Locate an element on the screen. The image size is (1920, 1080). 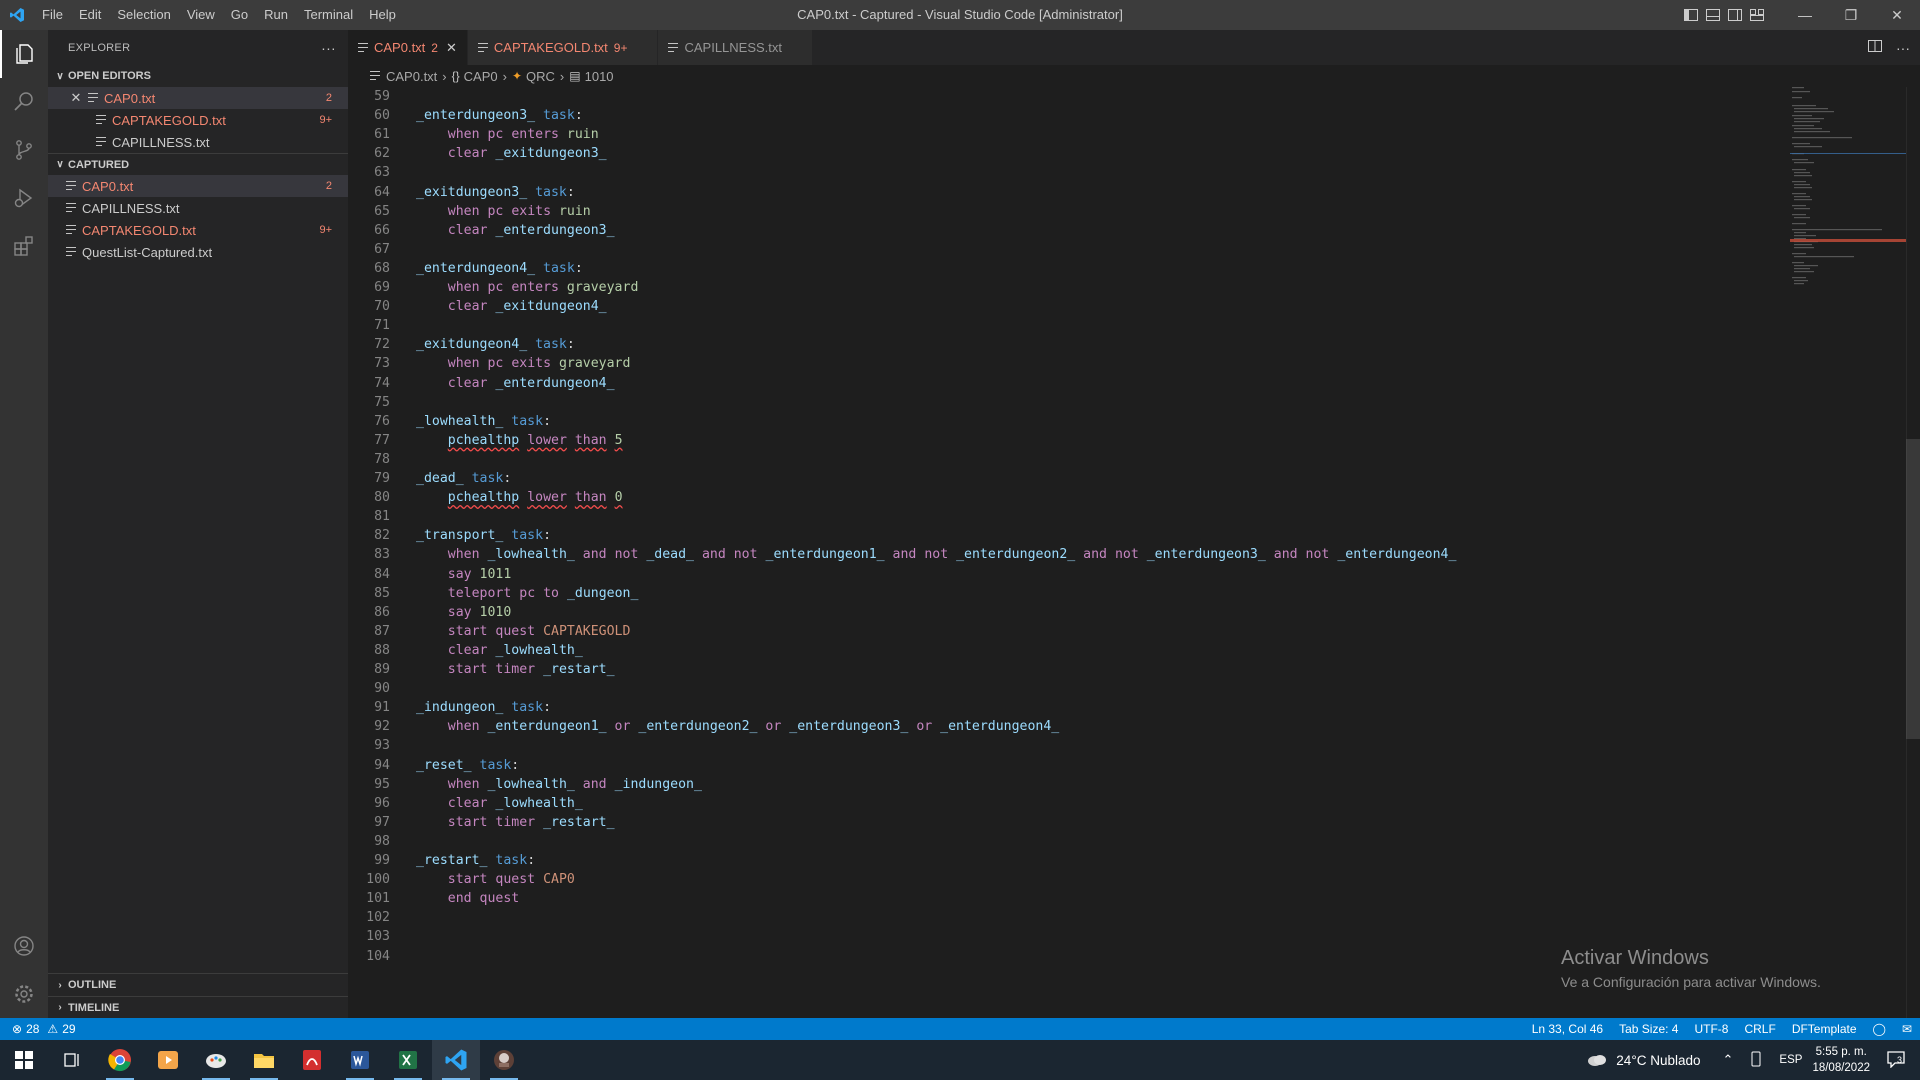
chrome-icon is located at coordinates (120, 1060).